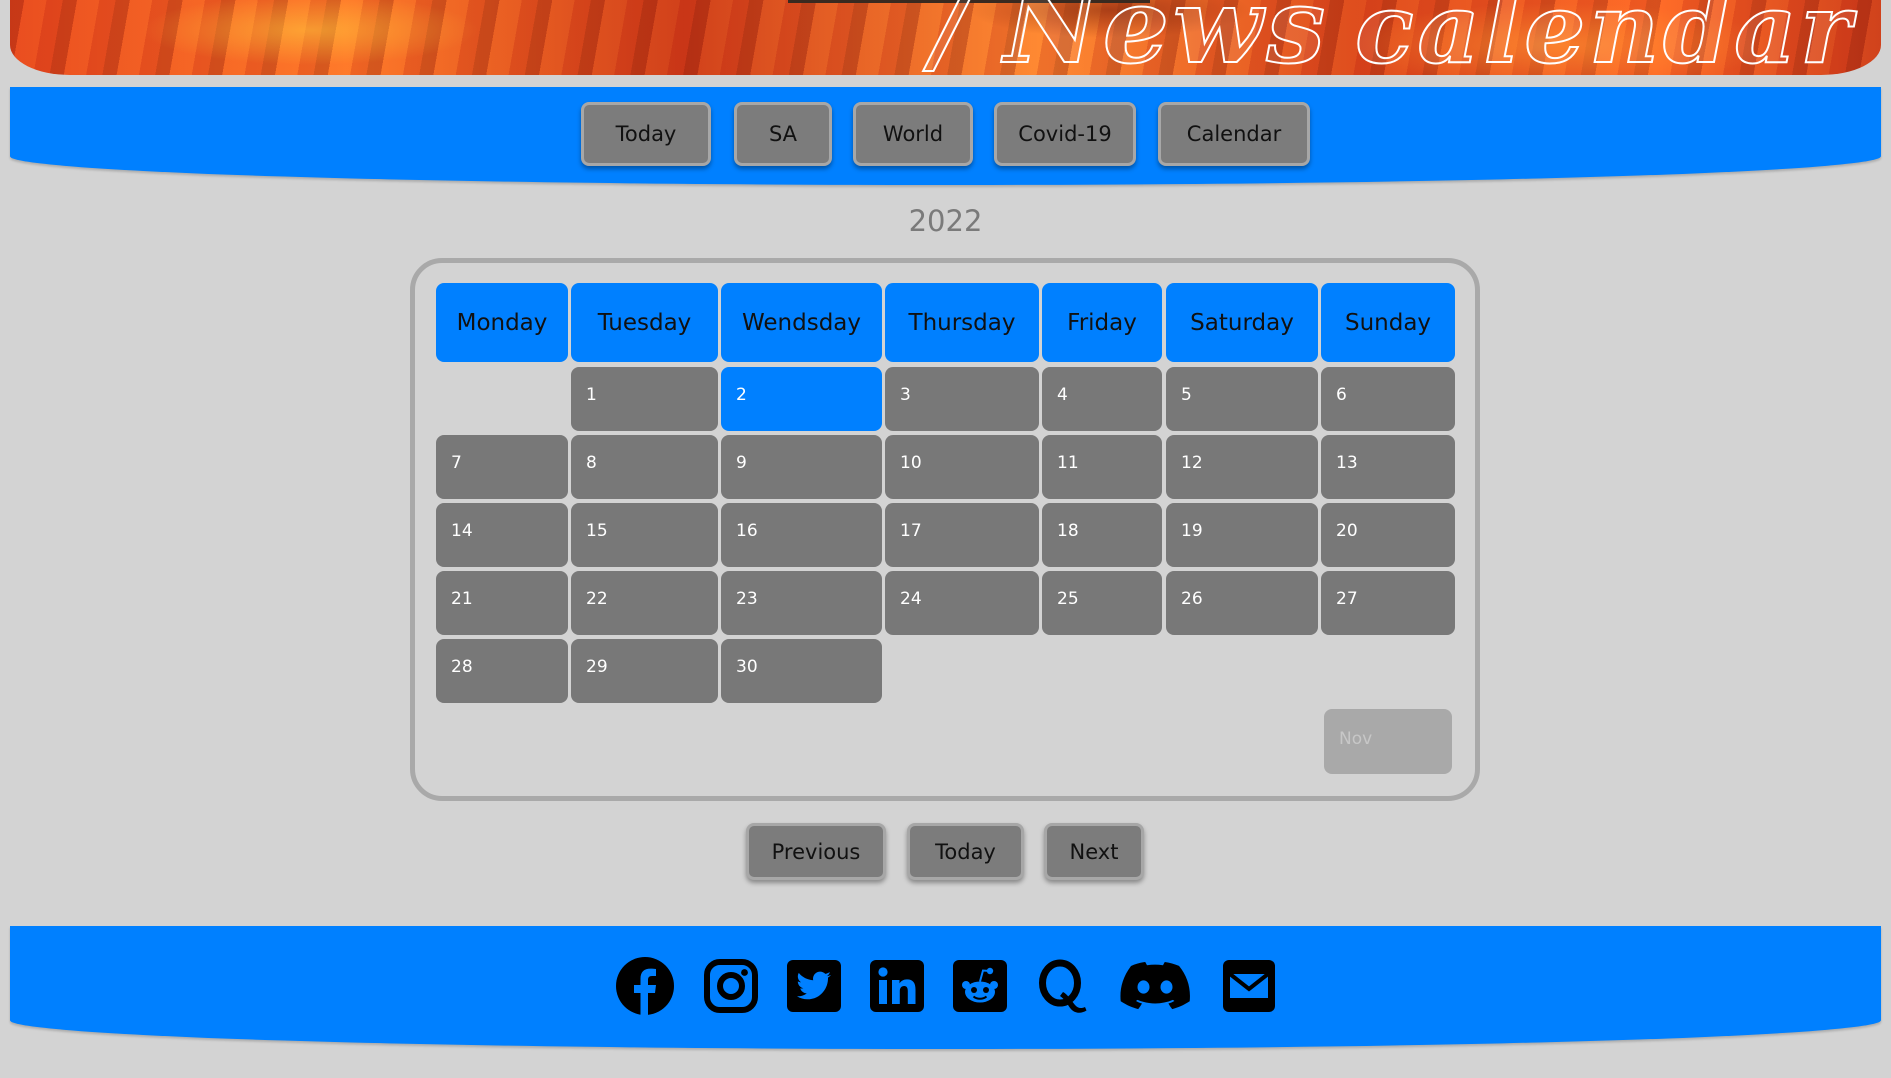 This screenshot has width=1891, height=1078. I want to click on weekday-friday: Friday, so click(1102, 322).